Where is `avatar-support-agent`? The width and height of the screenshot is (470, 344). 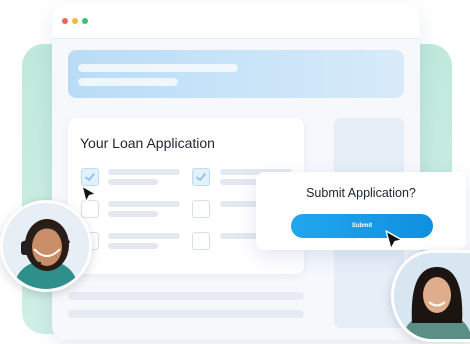 avatar-support-agent is located at coordinates (46, 246).